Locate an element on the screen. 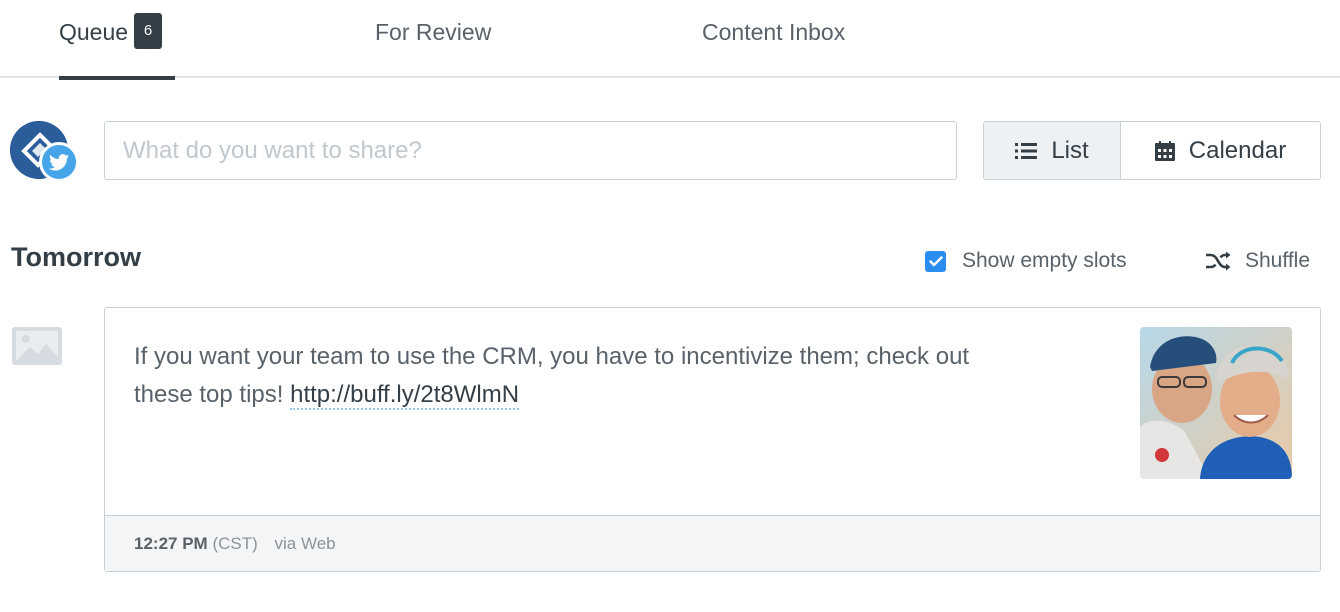 The width and height of the screenshot is (1340, 612). show-empty-slots-toggle: Show empty slots is located at coordinates (1026, 261).